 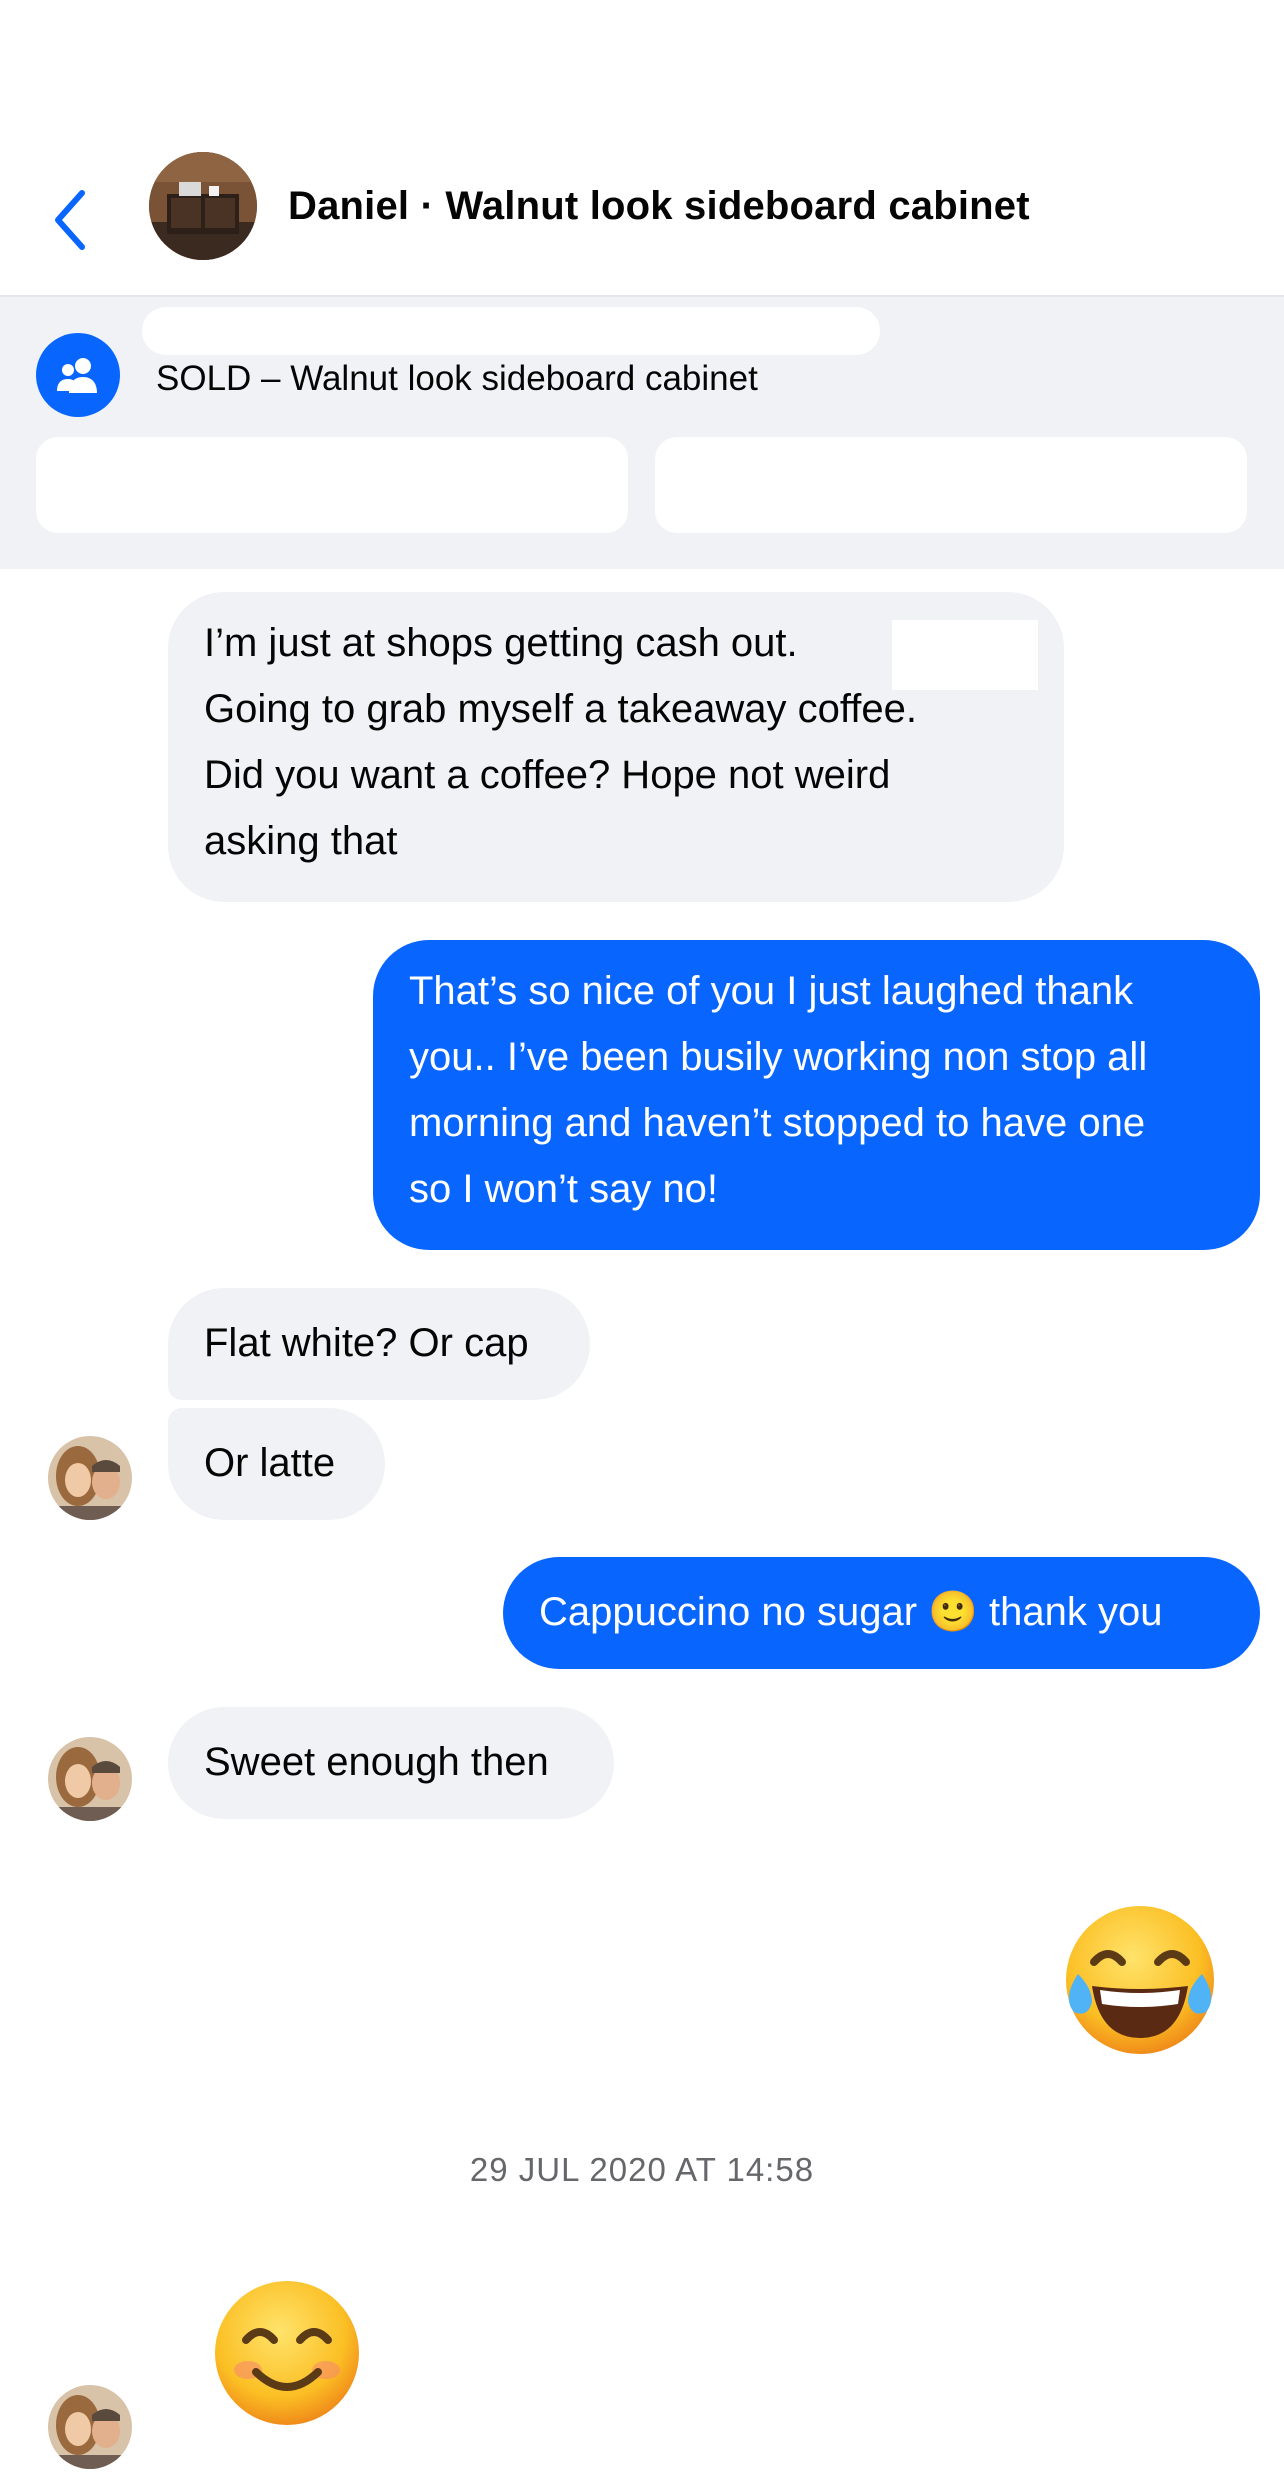 What do you see at coordinates (332, 485) in the screenshot?
I see `listing-action-button-left` at bounding box center [332, 485].